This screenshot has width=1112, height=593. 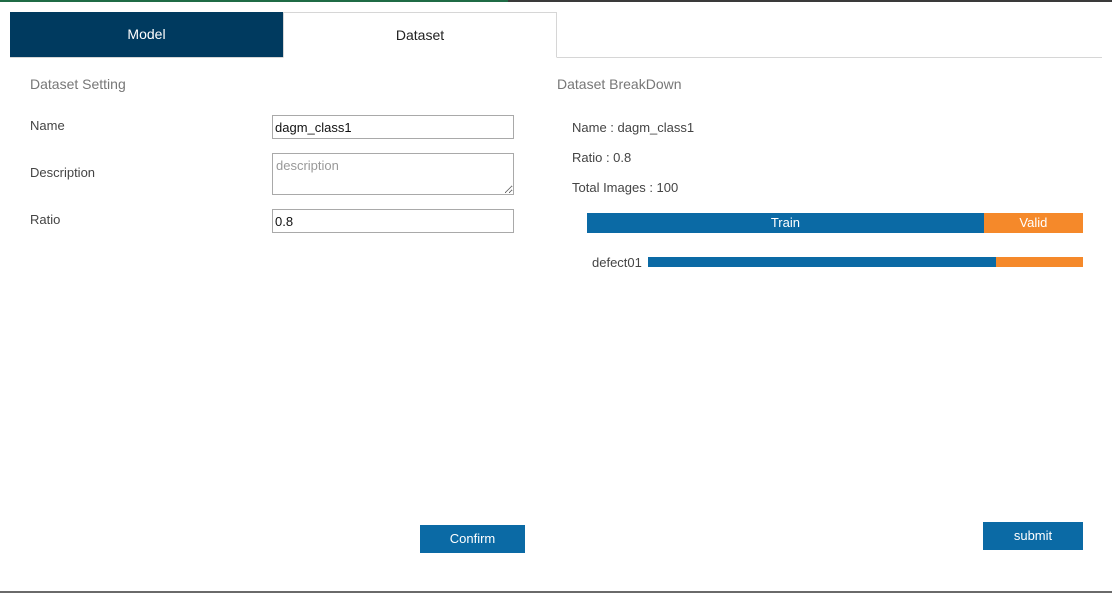 What do you see at coordinates (45, 219) in the screenshot?
I see `ratio-label: Ratio` at bounding box center [45, 219].